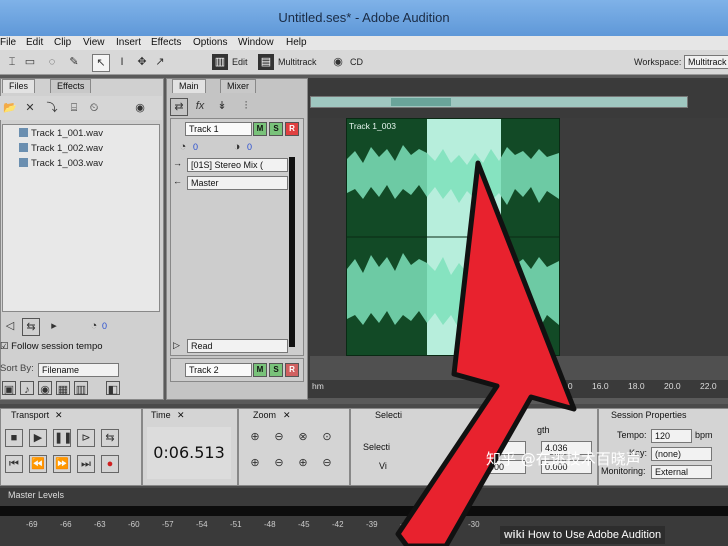 Image resolution: width=728 pixels, height=546 pixels. I want to click on scrollbar-thumb, so click(421, 102).